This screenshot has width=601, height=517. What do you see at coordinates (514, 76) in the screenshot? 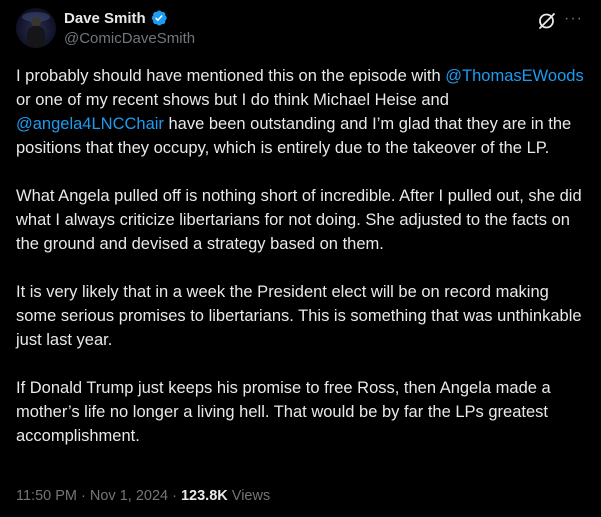
I see `mention-link-thomasewoods: @ThomasEWoods` at bounding box center [514, 76].